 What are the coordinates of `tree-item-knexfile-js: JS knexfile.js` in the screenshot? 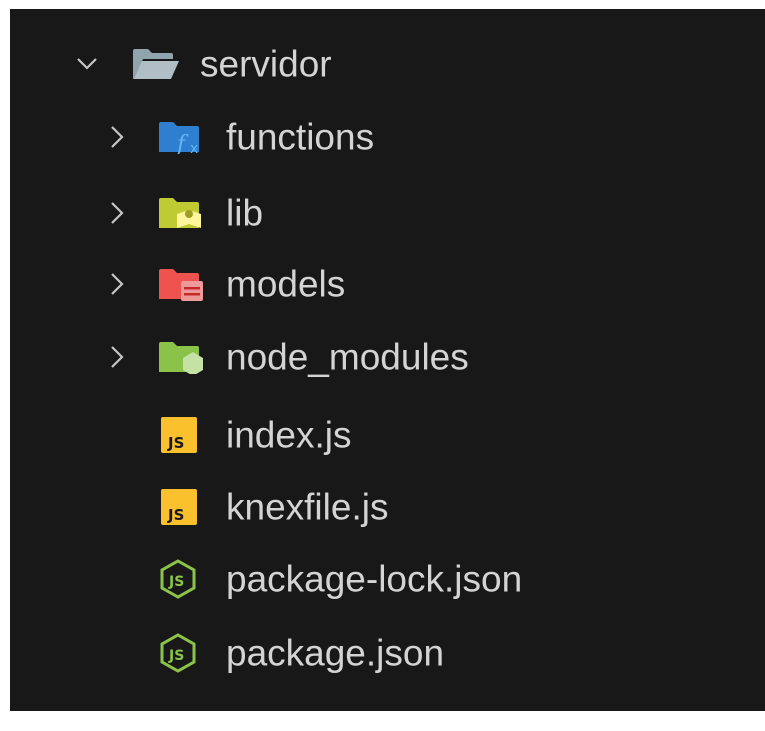 It's located at (387, 507).